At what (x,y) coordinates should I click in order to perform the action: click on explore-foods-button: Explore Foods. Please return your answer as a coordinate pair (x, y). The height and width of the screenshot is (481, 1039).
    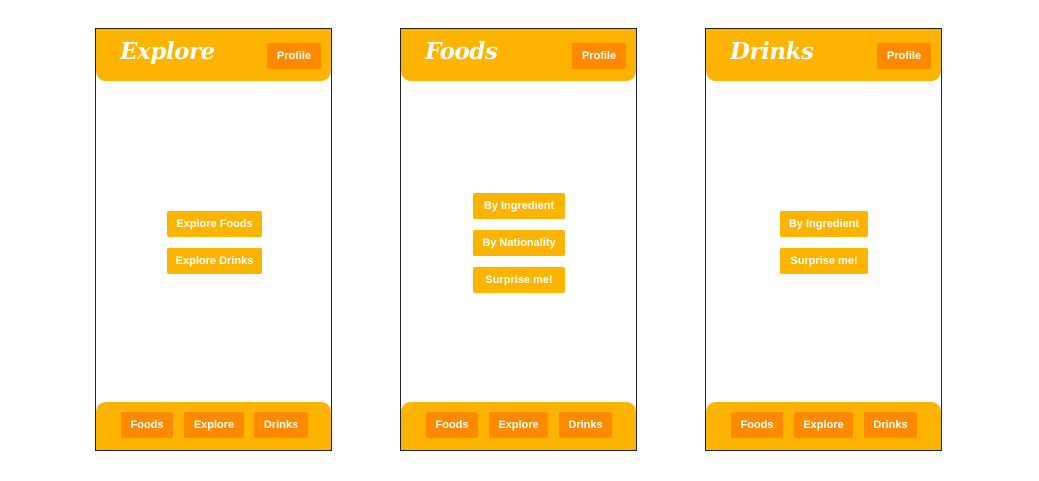
    Looking at the image, I should click on (214, 224).